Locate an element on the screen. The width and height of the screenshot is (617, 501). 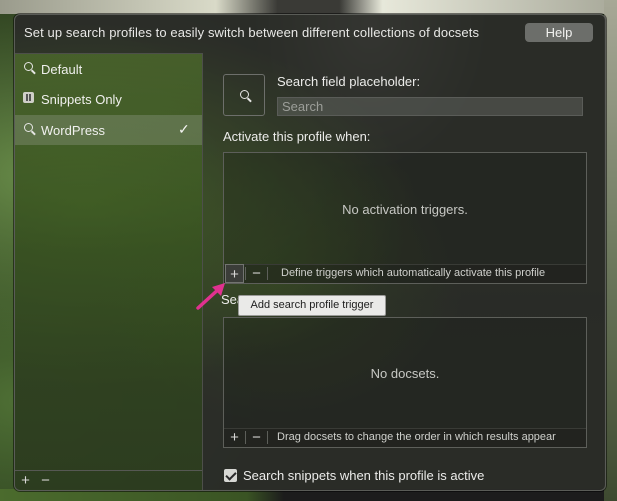
remove-docset-button: − is located at coordinates (256, 437).